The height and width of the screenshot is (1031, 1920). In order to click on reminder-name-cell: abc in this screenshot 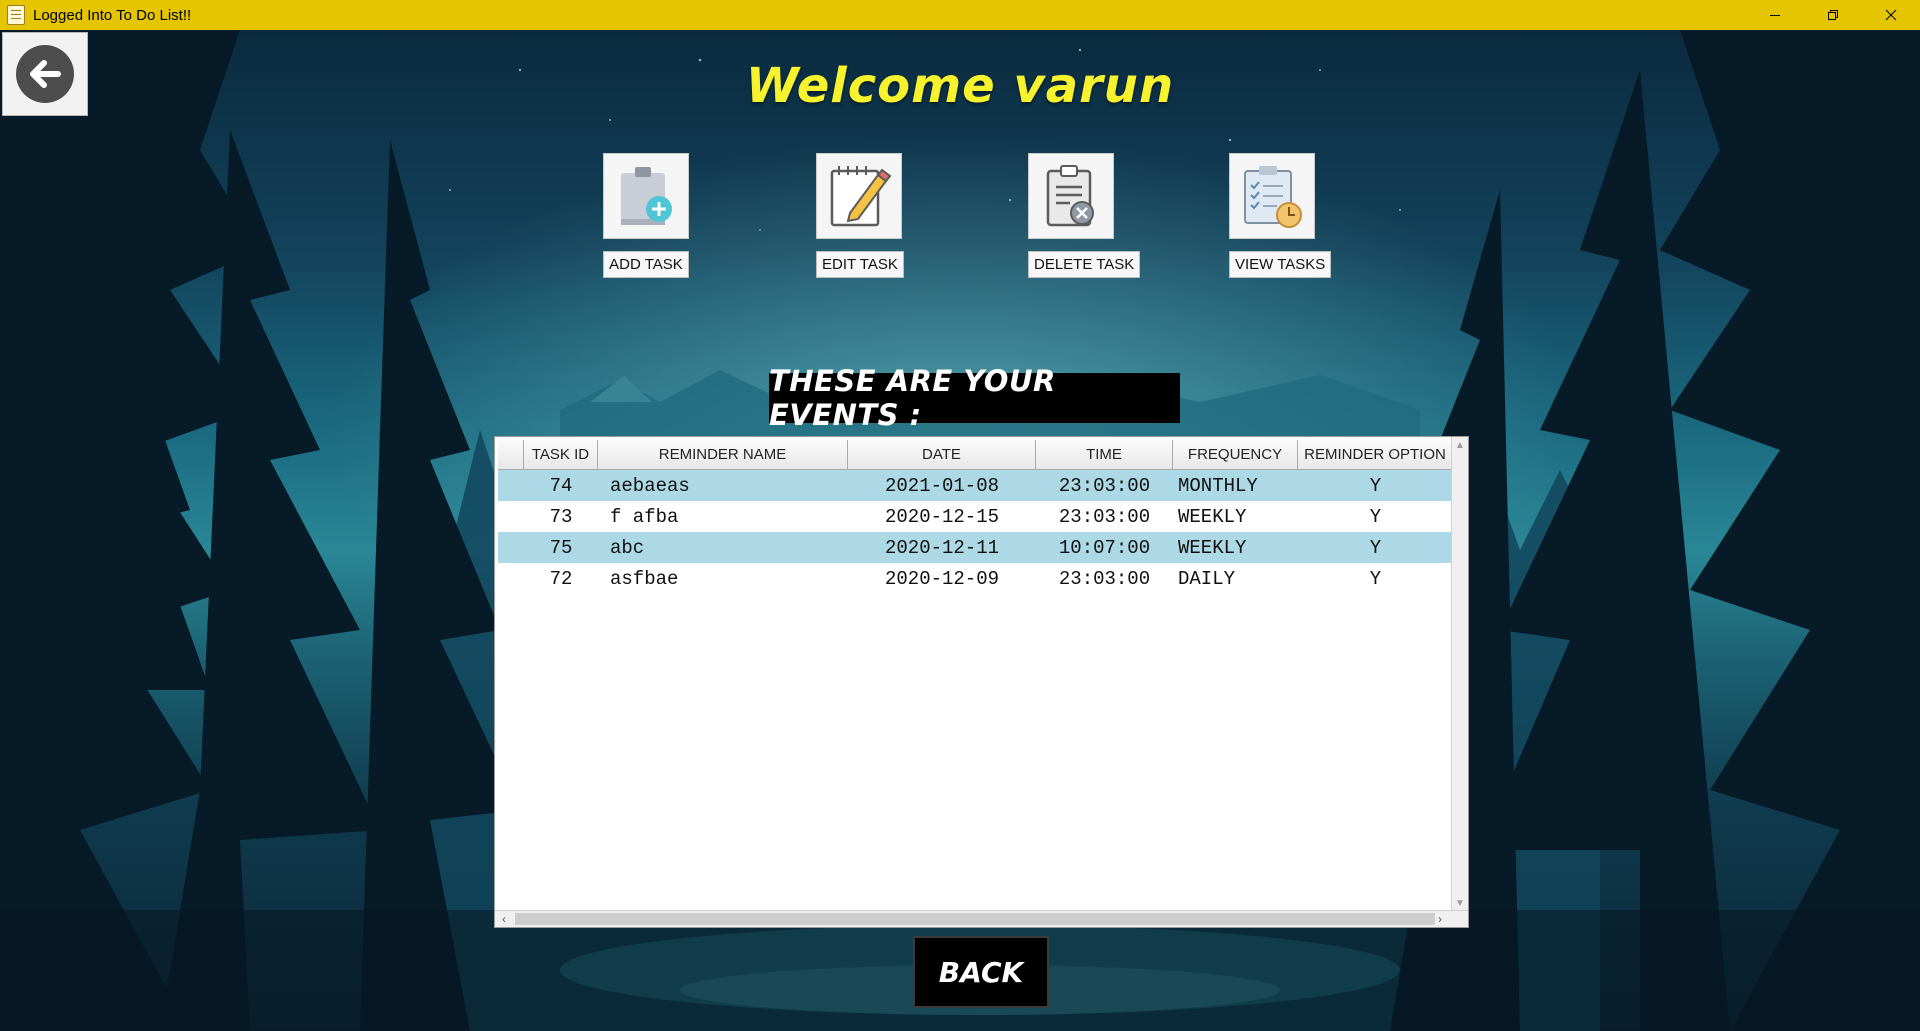, I will do `click(627, 547)`.